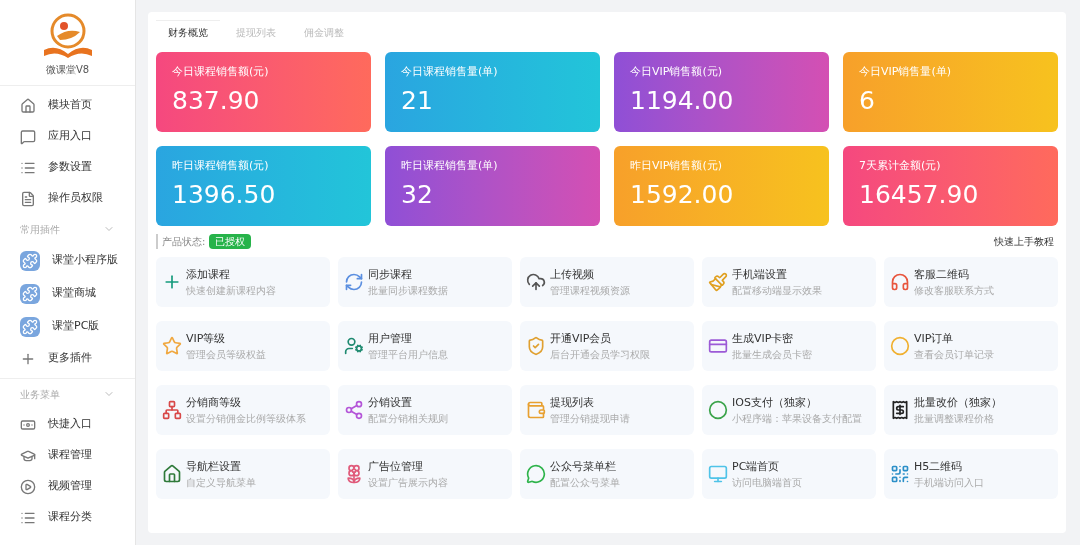 The height and width of the screenshot is (545, 1080). What do you see at coordinates (900, 410) in the screenshot?
I see `receipt-icon` at bounding box center [900, 410].